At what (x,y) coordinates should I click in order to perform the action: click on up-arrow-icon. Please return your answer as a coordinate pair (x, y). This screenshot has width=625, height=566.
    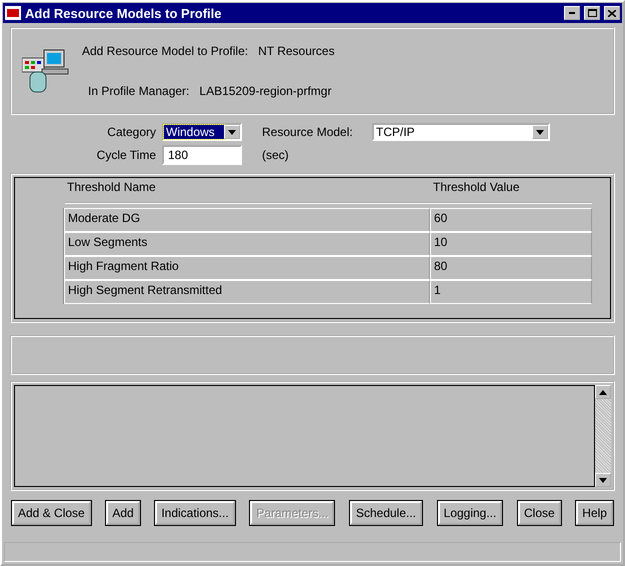
    Looking at the image, I should click on (603, 392).